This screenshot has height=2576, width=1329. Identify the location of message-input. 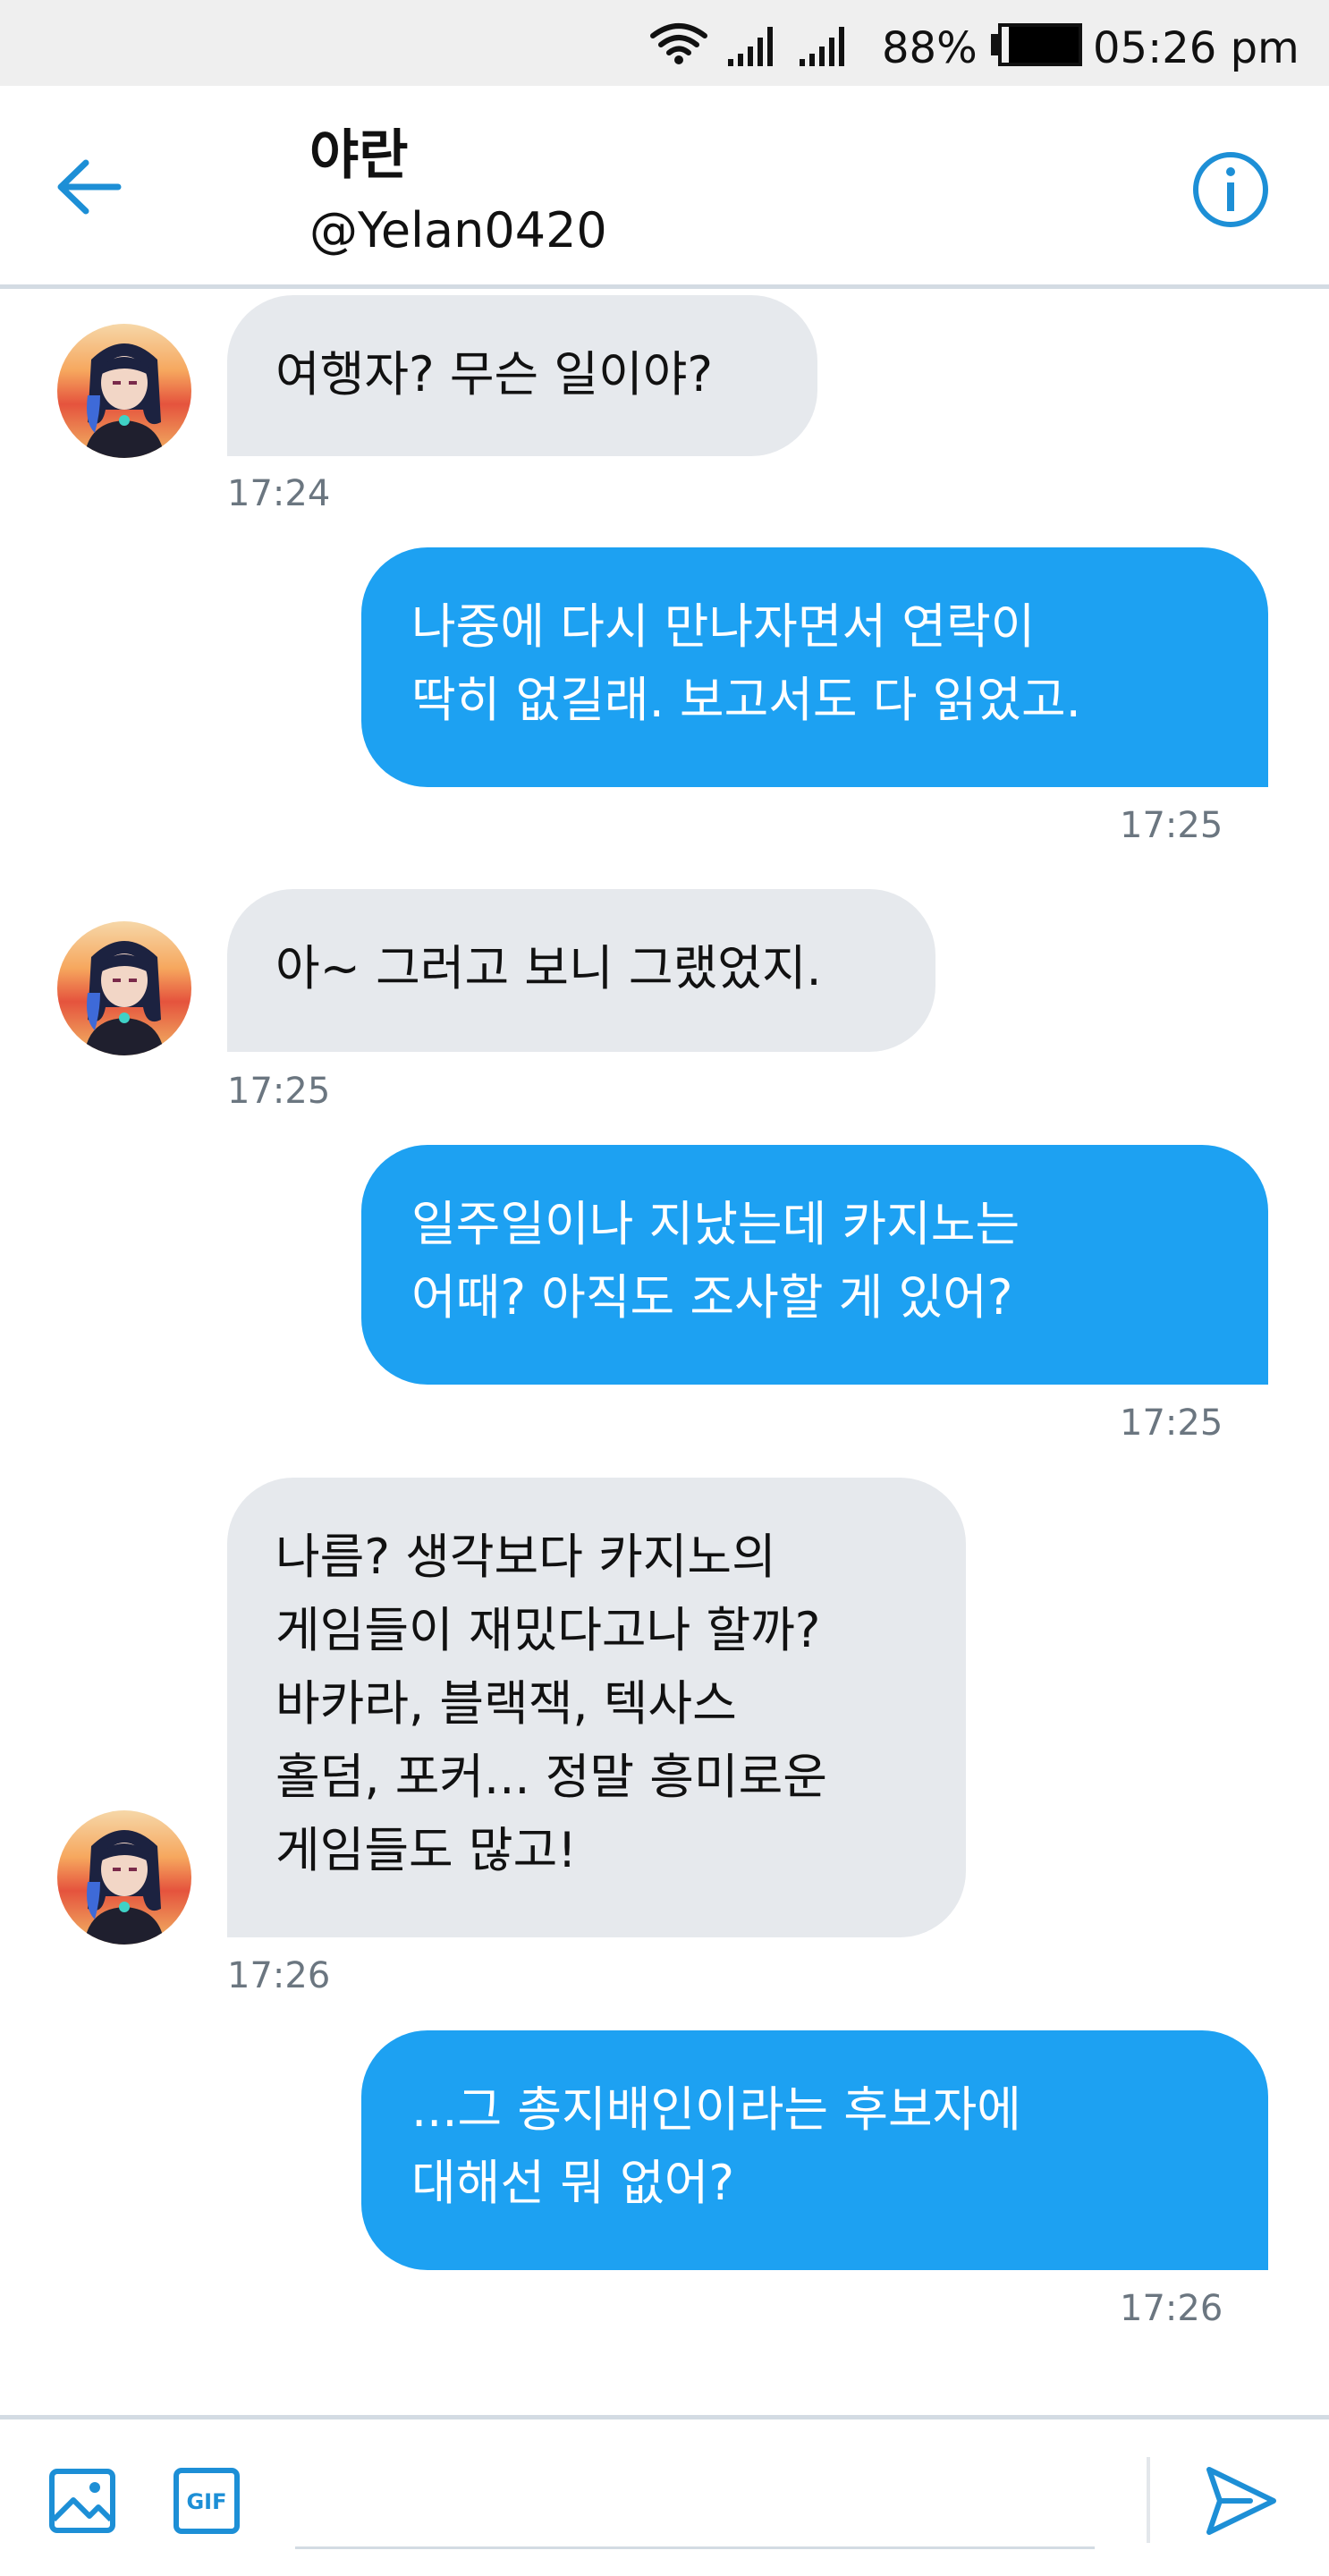
(695, 2502).